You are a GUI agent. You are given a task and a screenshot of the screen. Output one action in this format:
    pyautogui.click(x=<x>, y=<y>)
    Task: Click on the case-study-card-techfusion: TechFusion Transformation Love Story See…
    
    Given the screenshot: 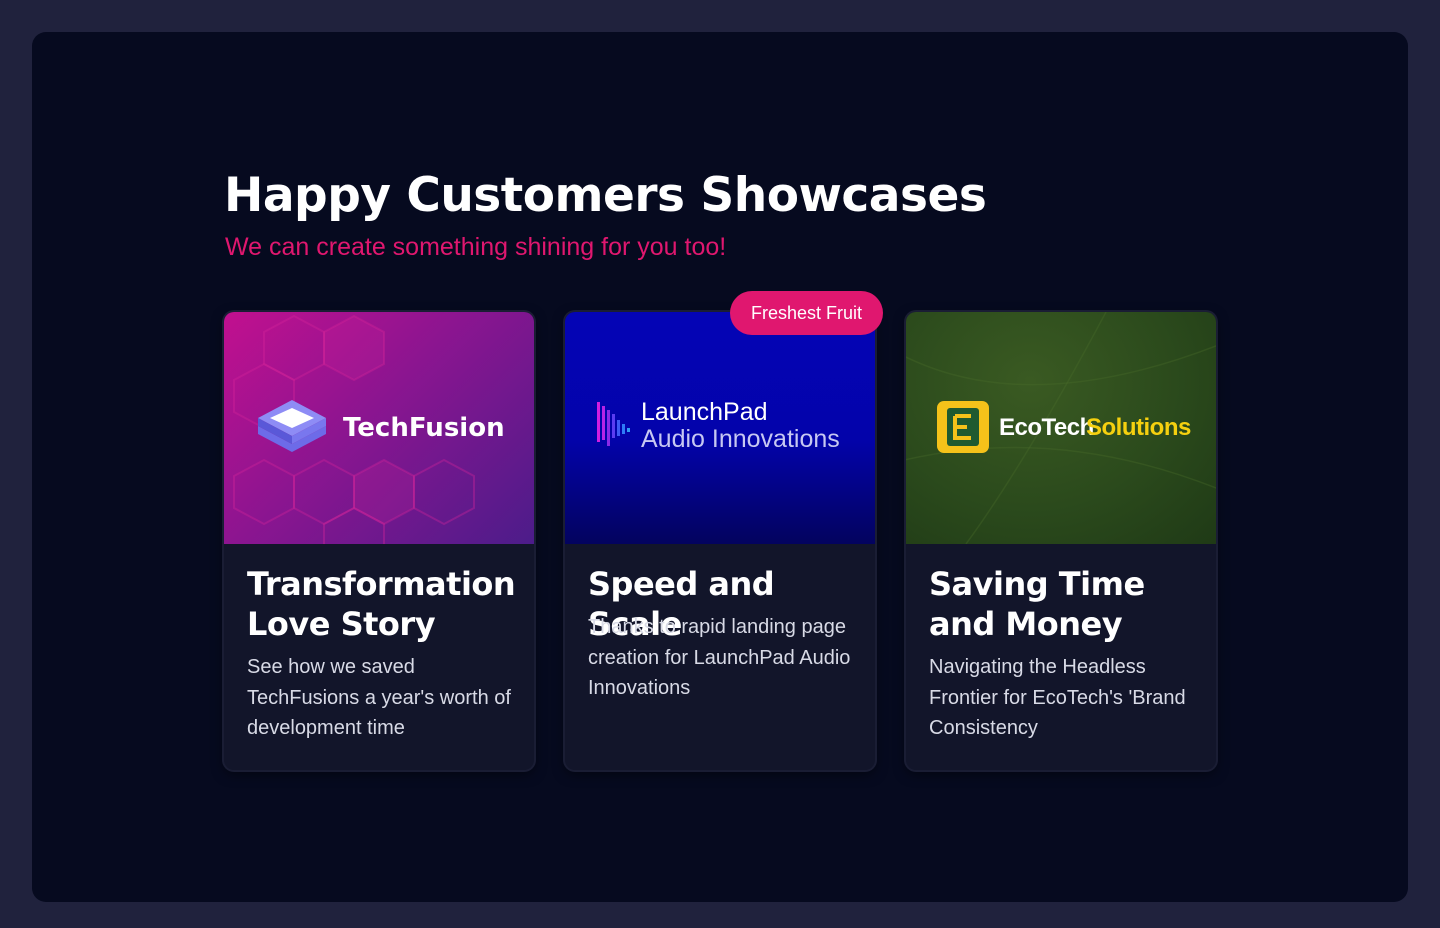 What is the action you would take?
    pyautogui.click(x=379, y=541)
    